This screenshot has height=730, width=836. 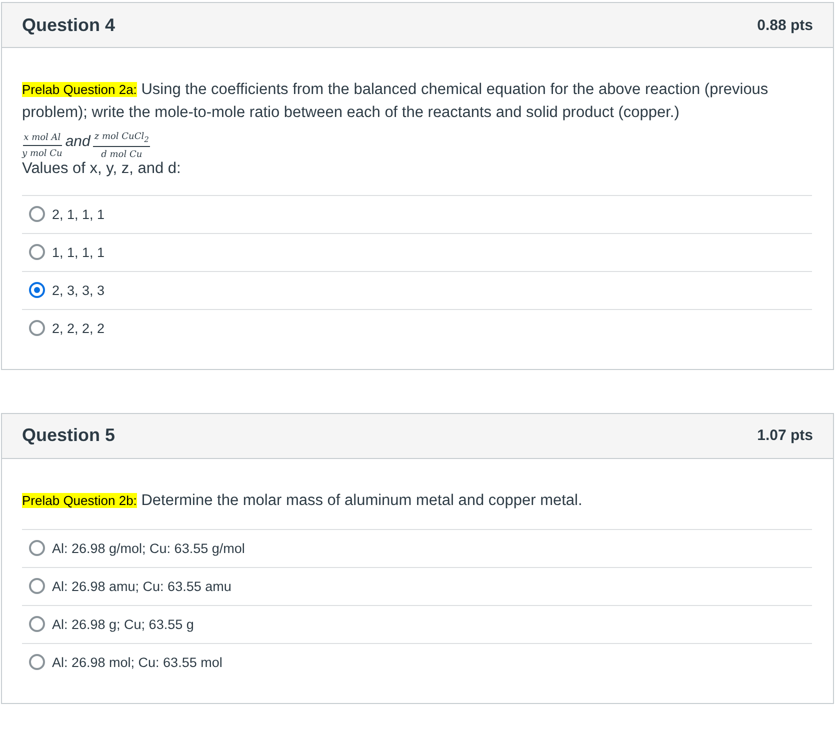 I want to click on answer-label: Al: 26.98 amu; Cu: 63.55 amu, so click(x=142, y=586).